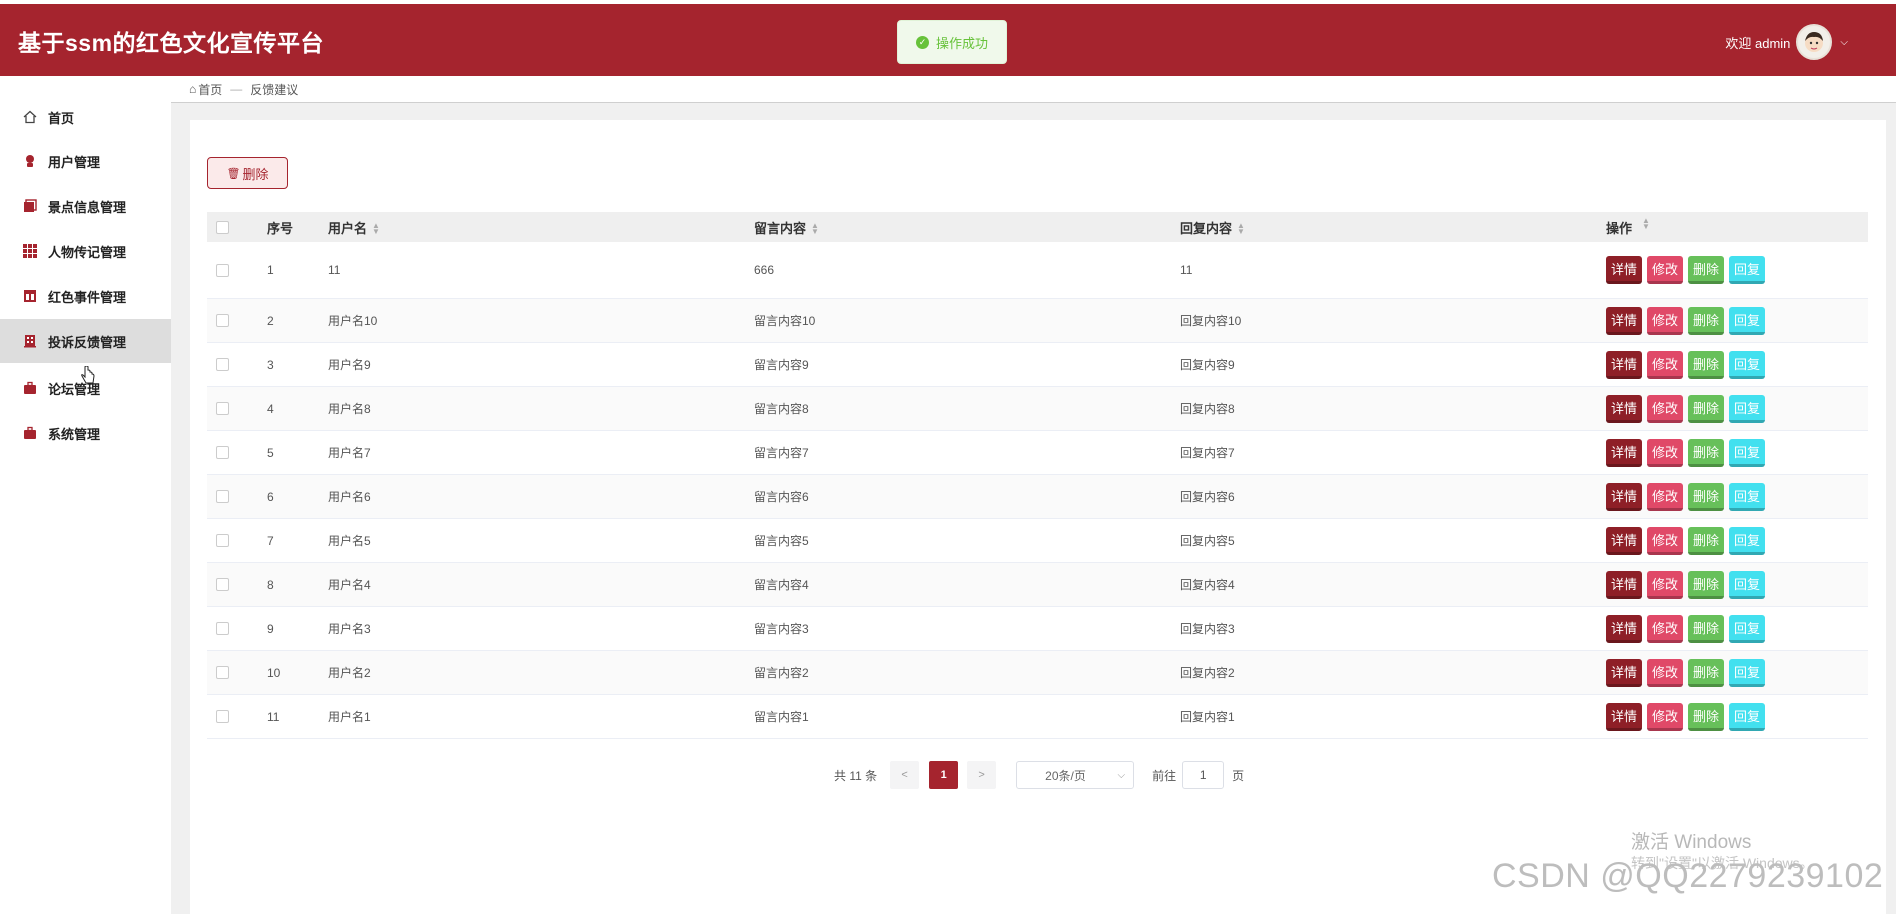  What do you see at coordinates (85, 433) in the screenshot?
I see `sidebar-item-system: 系统管理` at bounding box center [85, 433].